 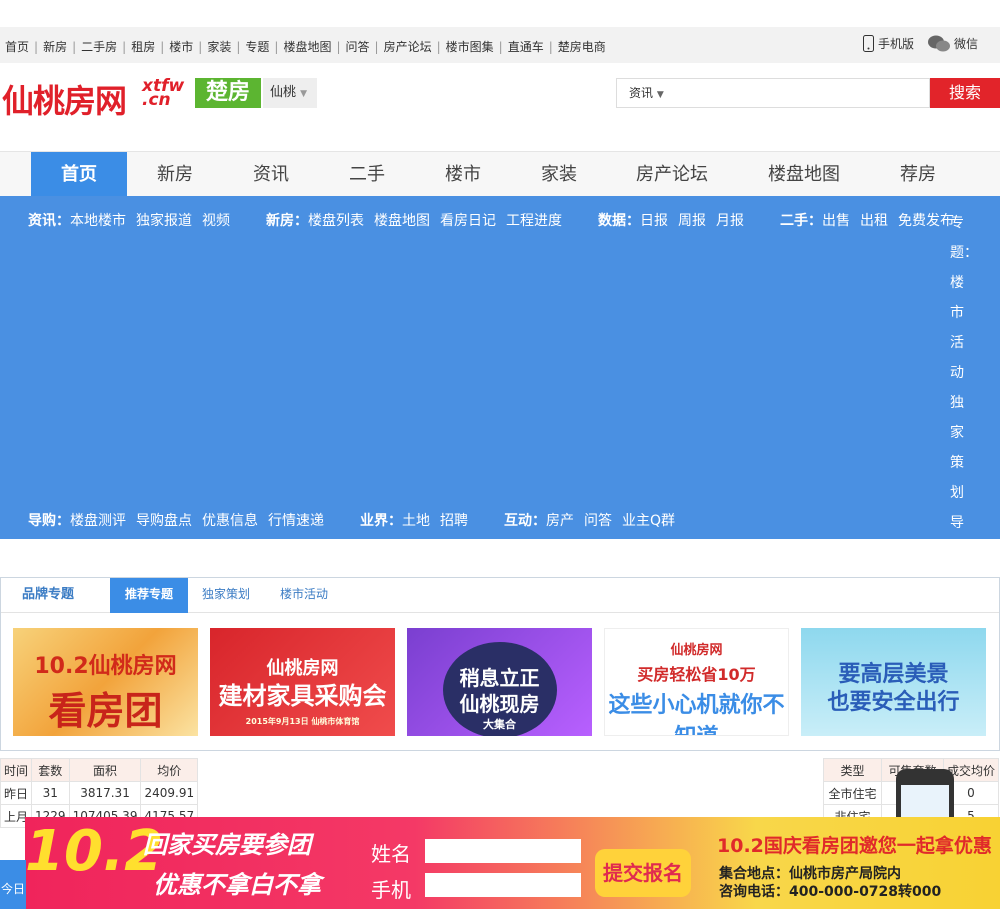 I want to click on topic-card-ready-house: 稍息立正 仙桃现房 大集合, so click(x=499, y=682).